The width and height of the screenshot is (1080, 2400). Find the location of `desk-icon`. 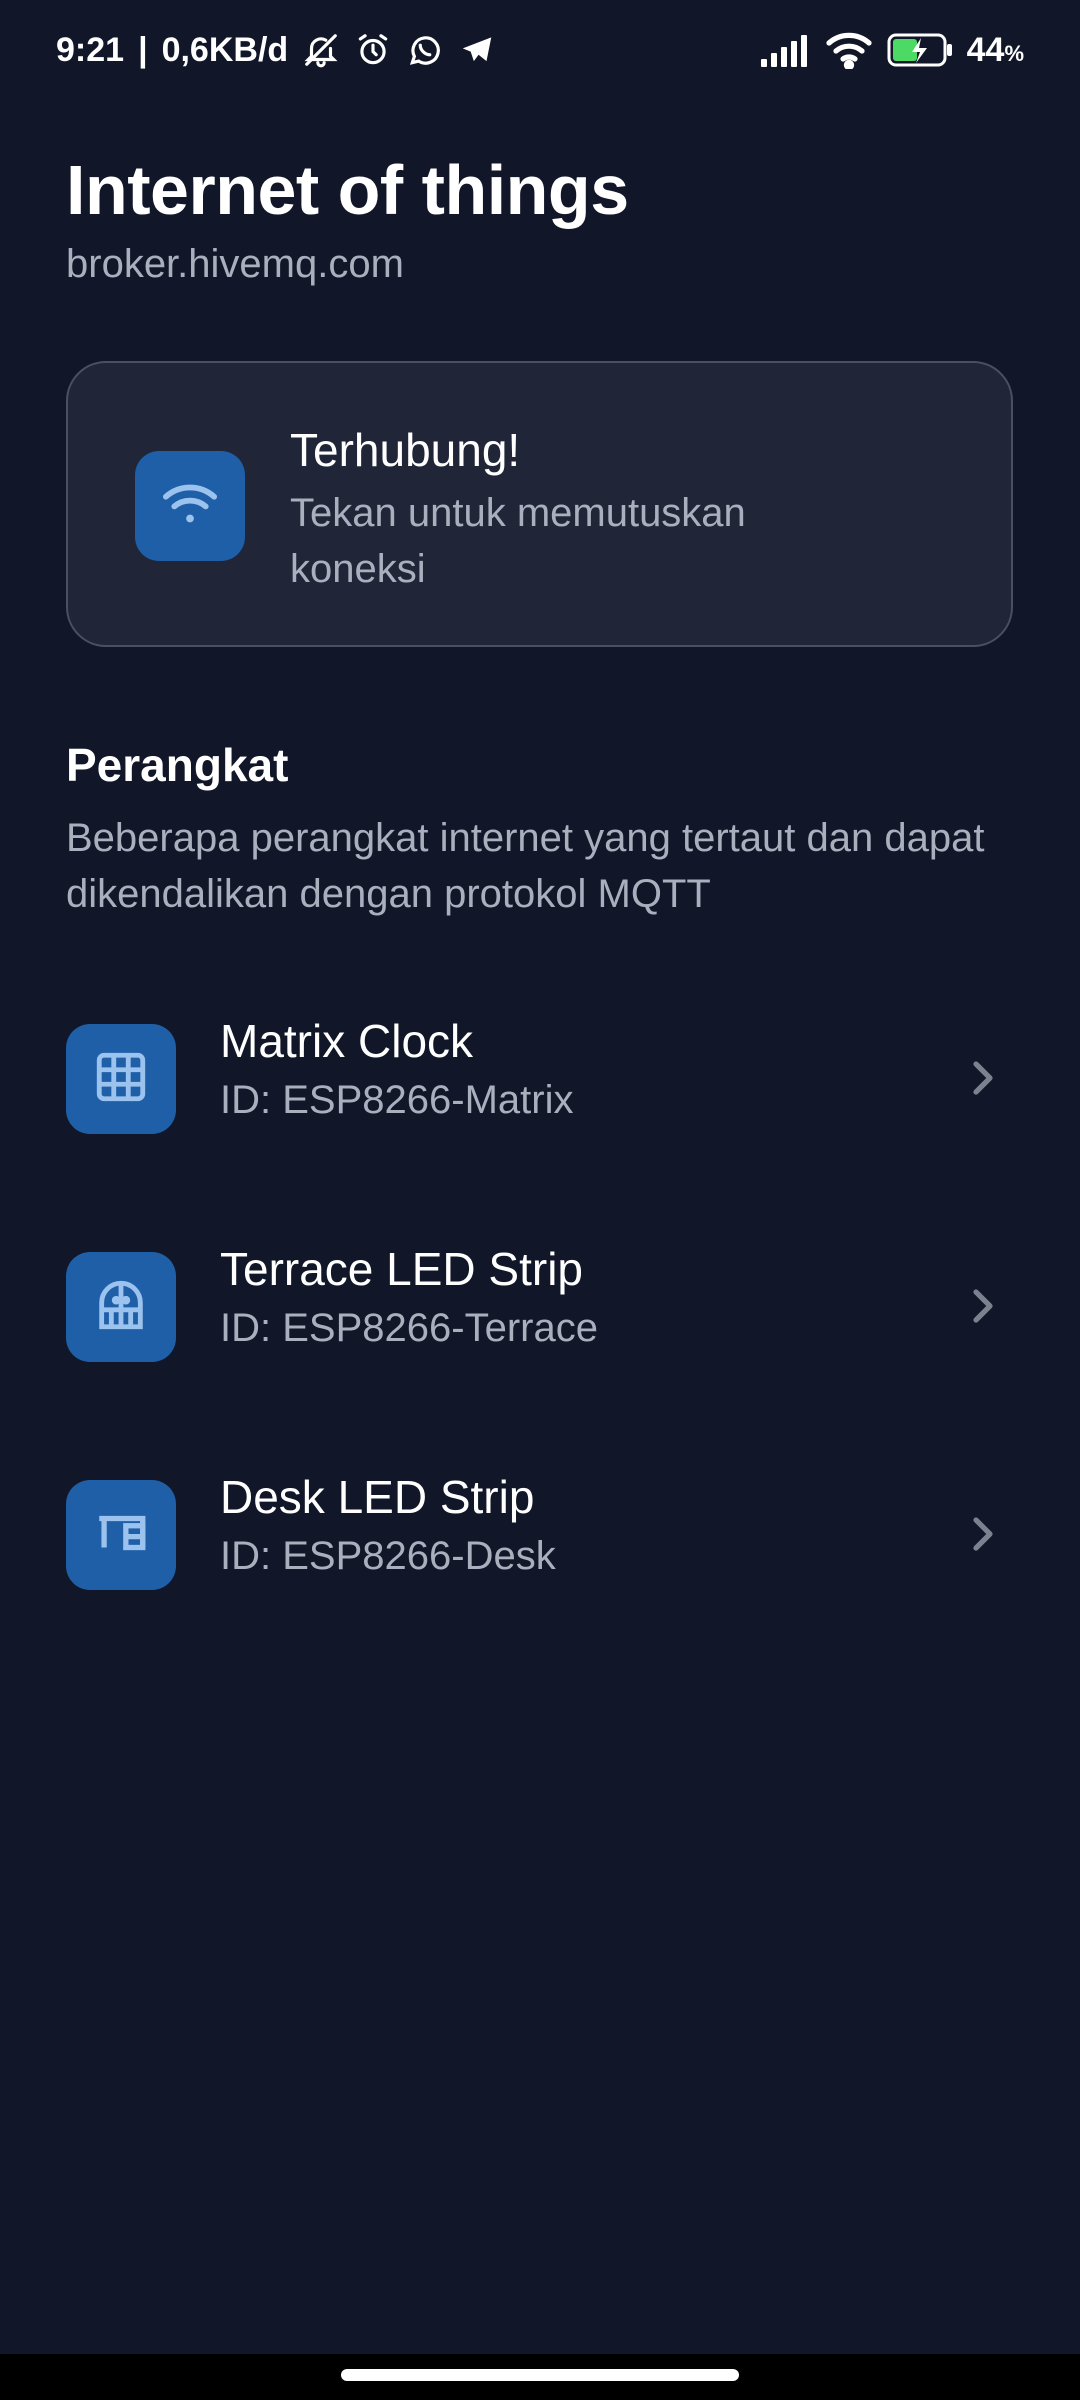

desk-icon is located at coordinates (121, 1535).